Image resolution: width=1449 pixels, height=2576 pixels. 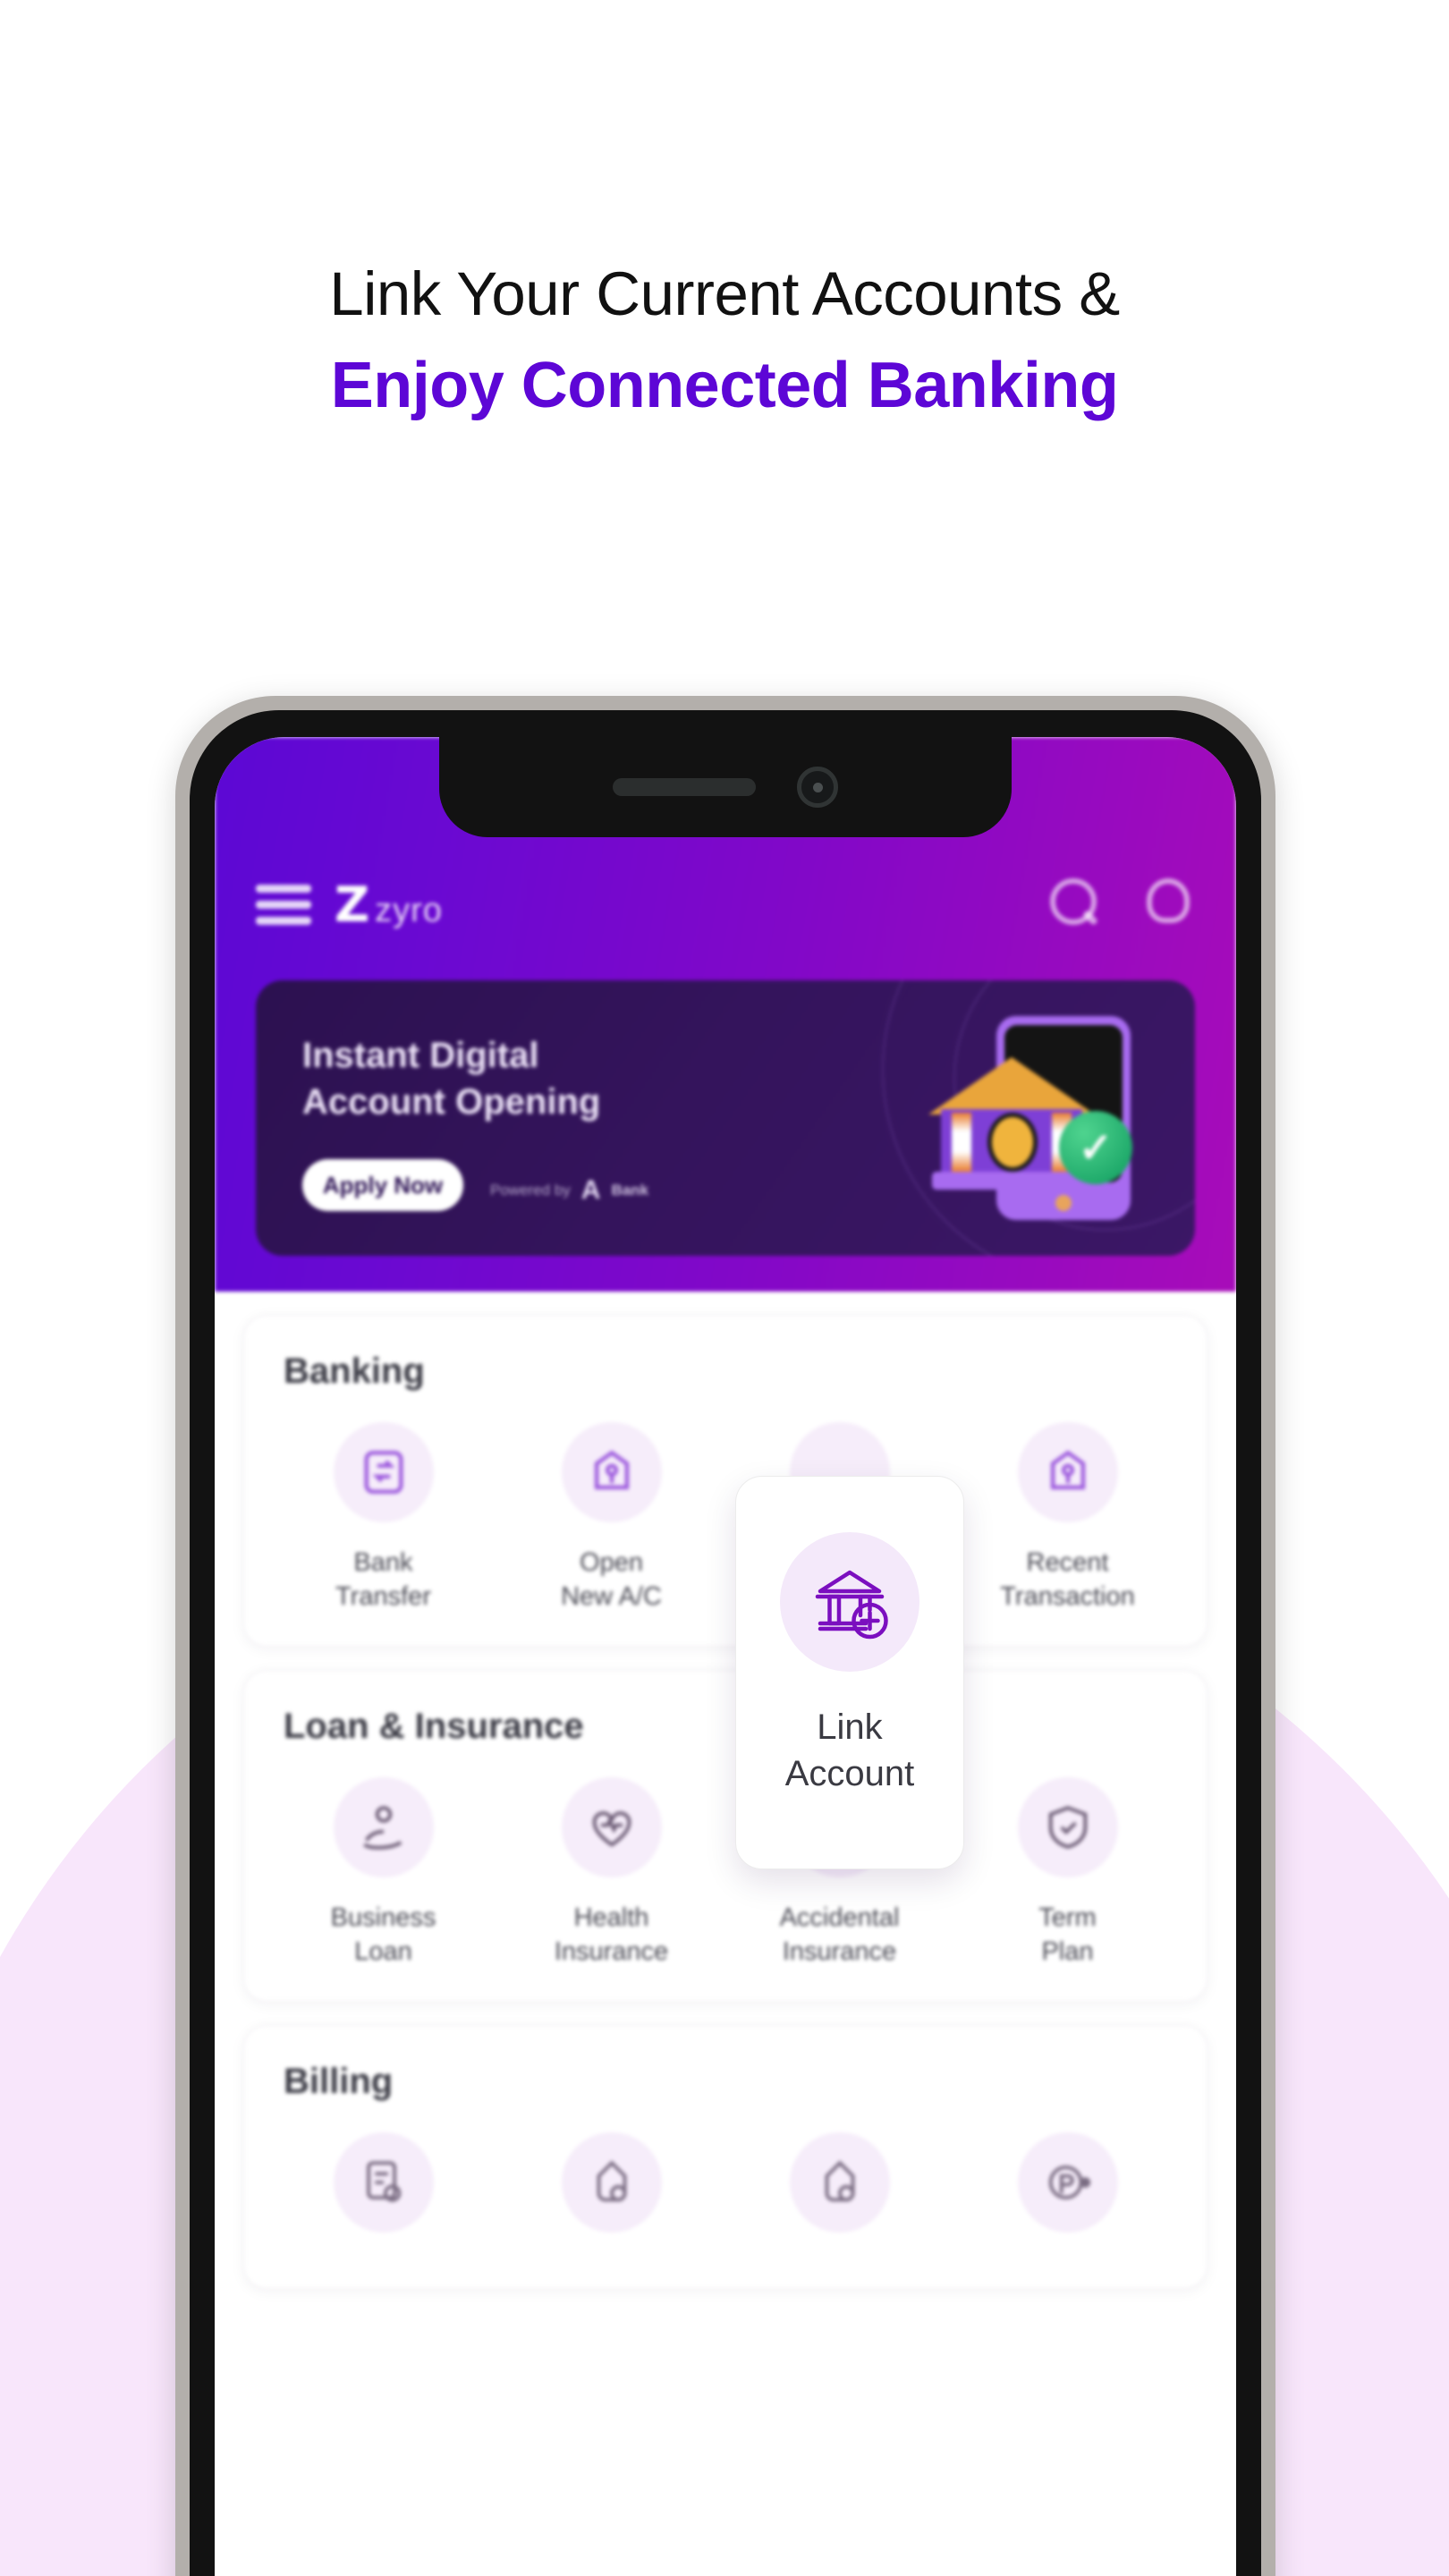 What do you see at coordinates (1067, 1827) in the screenshot?
I see `term-plan-shield-icon` at bounding box center [1067, 1827].